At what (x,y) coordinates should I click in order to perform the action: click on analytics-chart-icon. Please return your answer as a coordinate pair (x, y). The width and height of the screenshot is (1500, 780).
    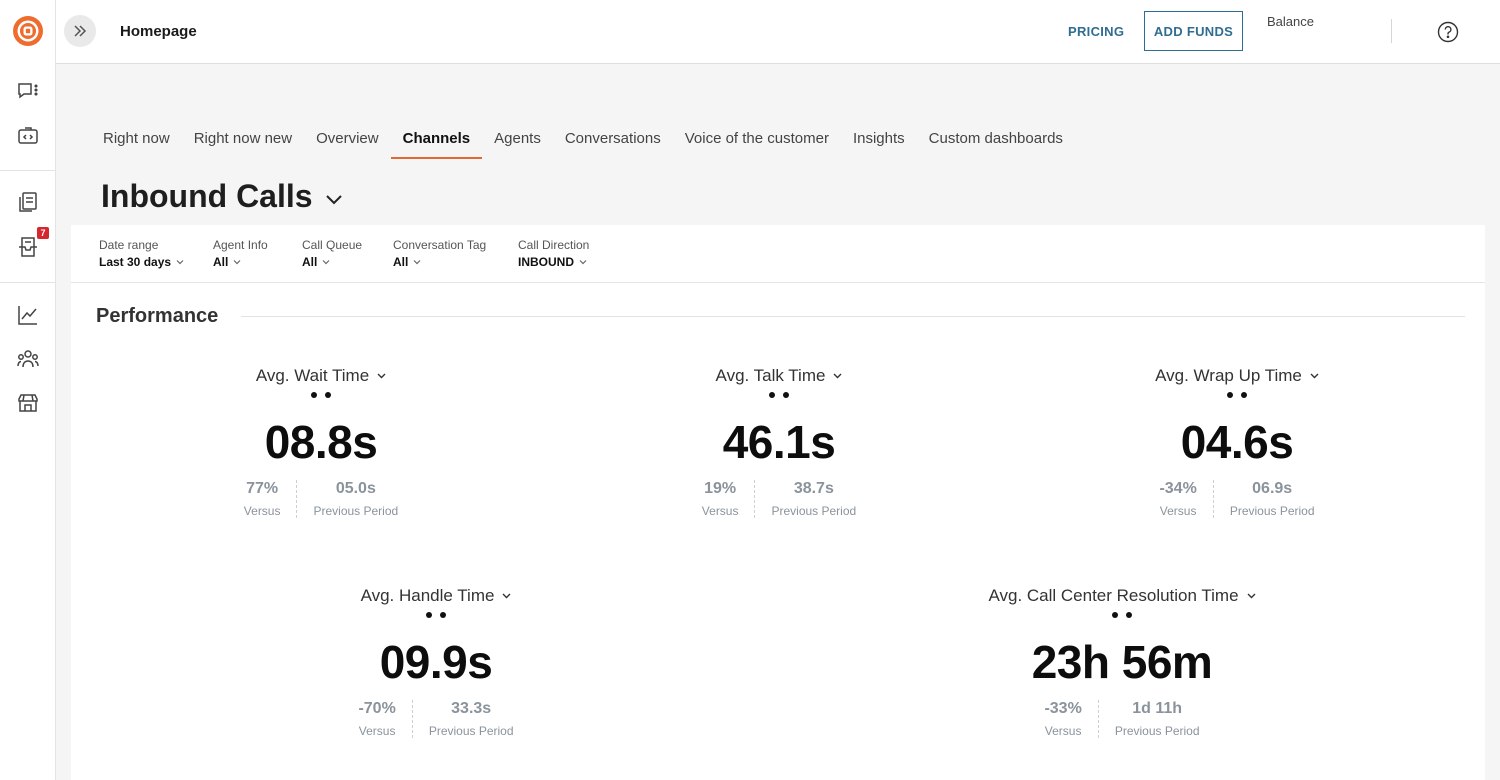
    Looking at the image, I should click on (28, 315).